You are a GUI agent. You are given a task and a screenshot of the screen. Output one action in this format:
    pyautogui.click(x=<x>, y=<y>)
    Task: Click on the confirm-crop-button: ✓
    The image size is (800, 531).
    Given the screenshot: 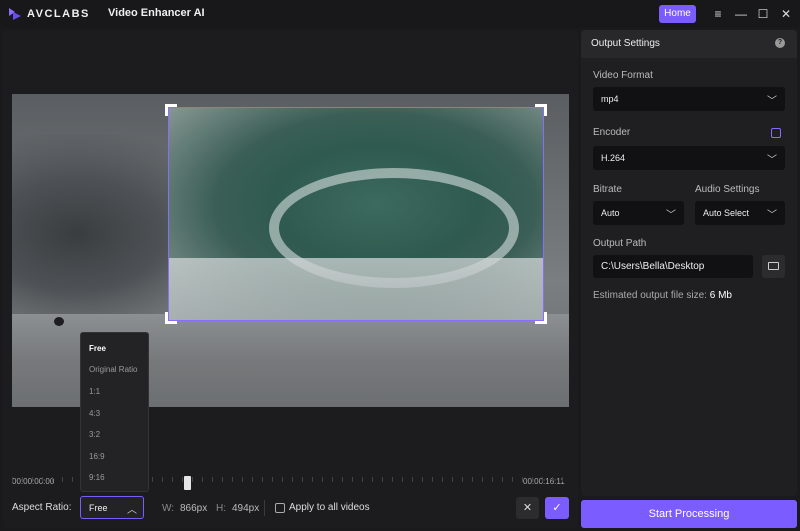 What is the action you would take?
    pyautogui.click(x=557, y=508)
    